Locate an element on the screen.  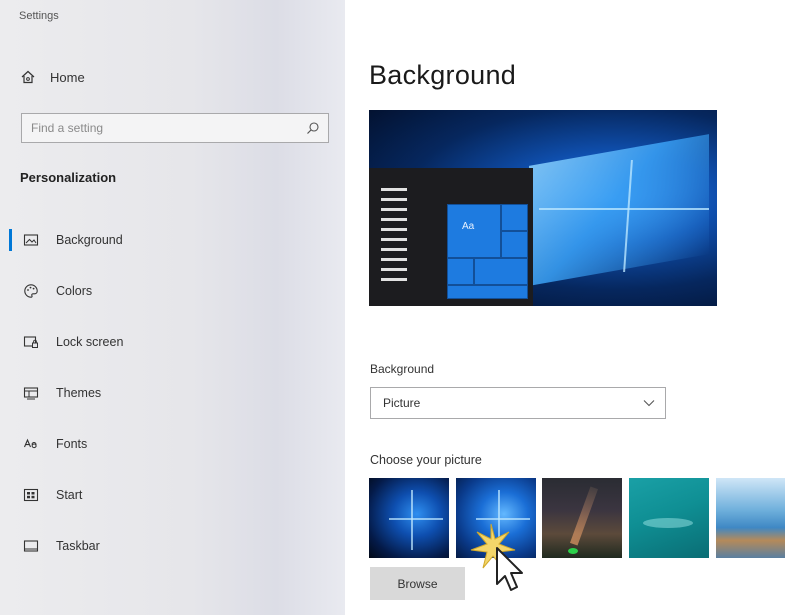
app-title: Settings is located at coordinates (39, 16).